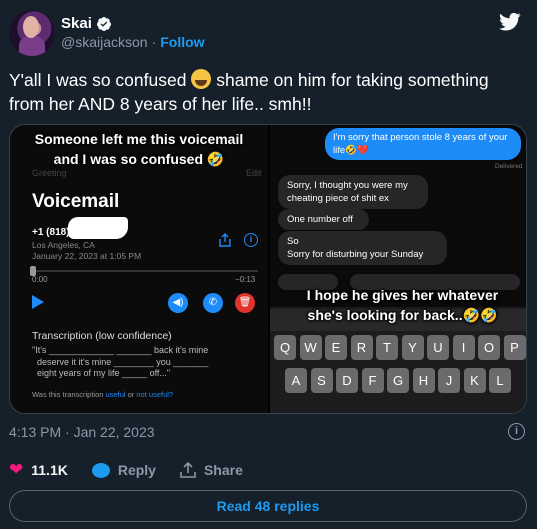 This screenshot has height=529, width=537. Describe the element at coordinates (449, 380) in the screenshot. I see `key: J` at that location.